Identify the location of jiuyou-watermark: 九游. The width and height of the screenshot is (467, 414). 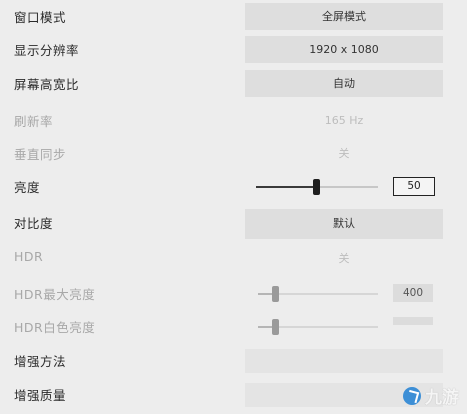
(431, 395).